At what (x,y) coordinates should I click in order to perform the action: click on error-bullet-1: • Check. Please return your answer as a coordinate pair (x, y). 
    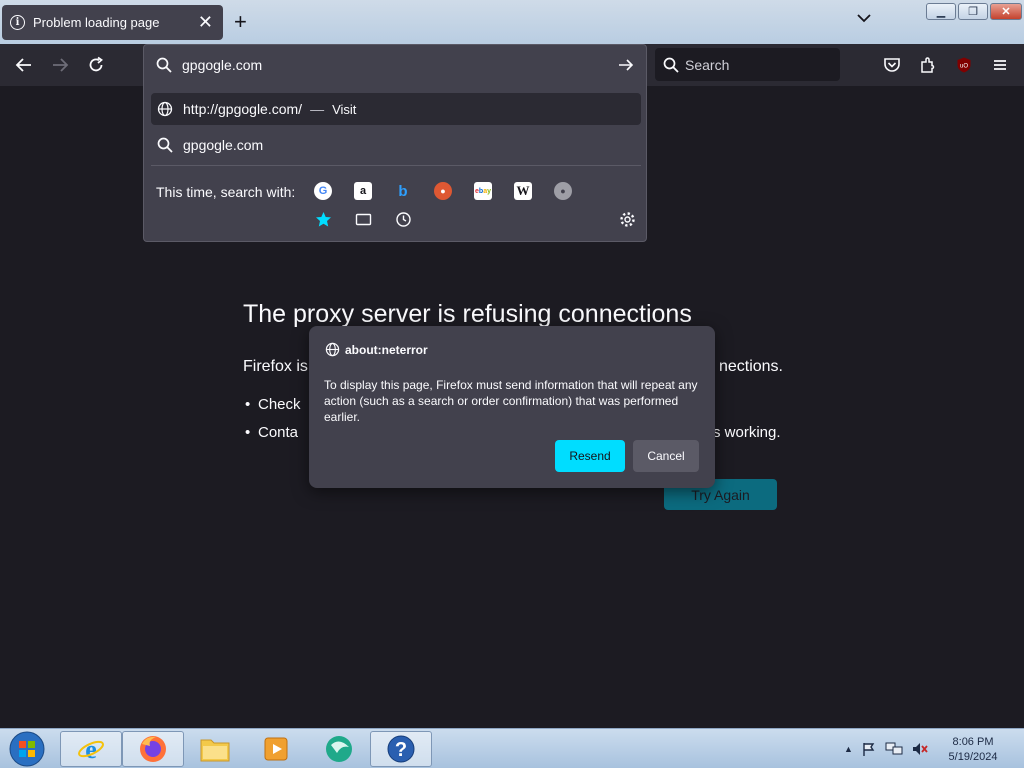
    Looking at the image, I should click on (273, 404).